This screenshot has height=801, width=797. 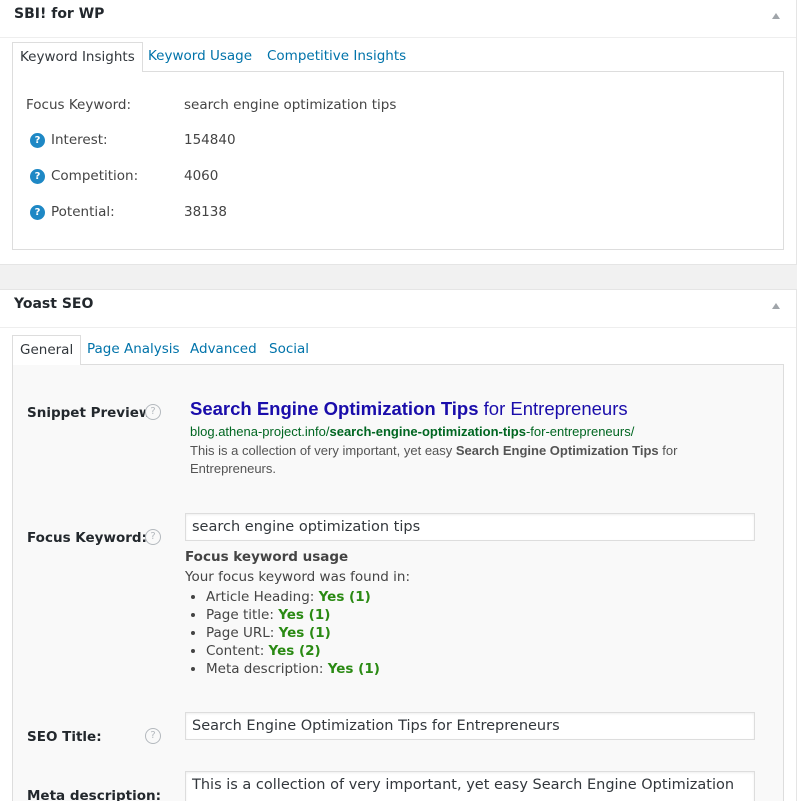 I want to click on list-item: Meta description: Yes (1), so click(x=465, y=669).